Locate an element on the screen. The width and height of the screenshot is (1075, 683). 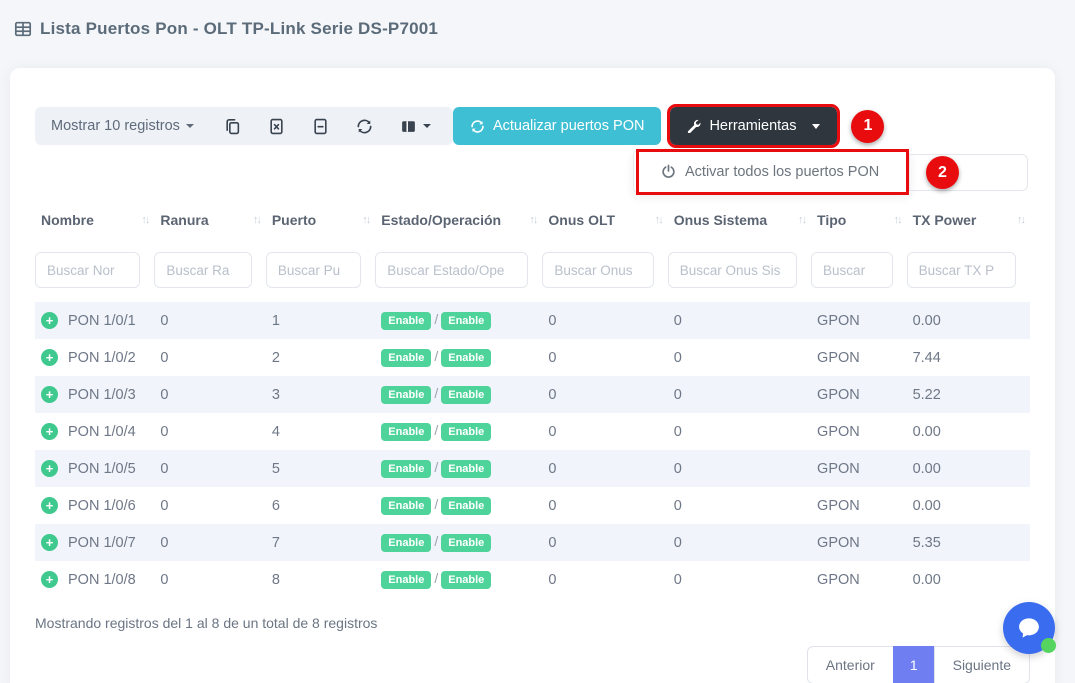
column-header-tx-power: TX Power ↑↓ is located at coordinates (968, 231).